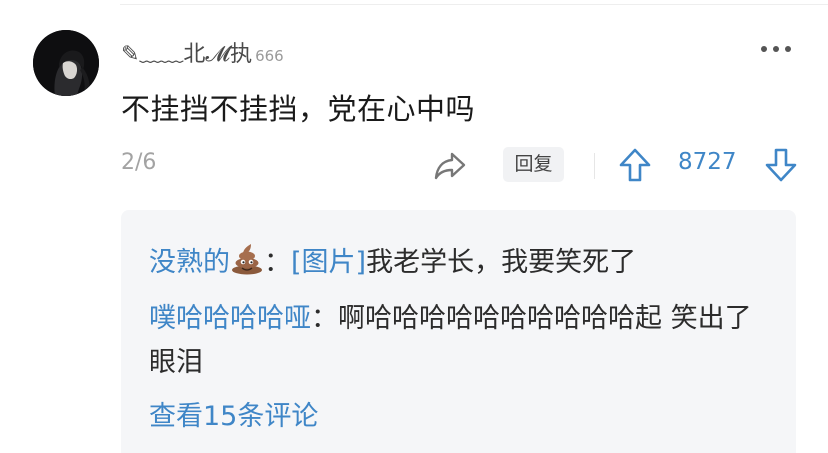  I want to click on image-link: [图片], so click(328, 262).